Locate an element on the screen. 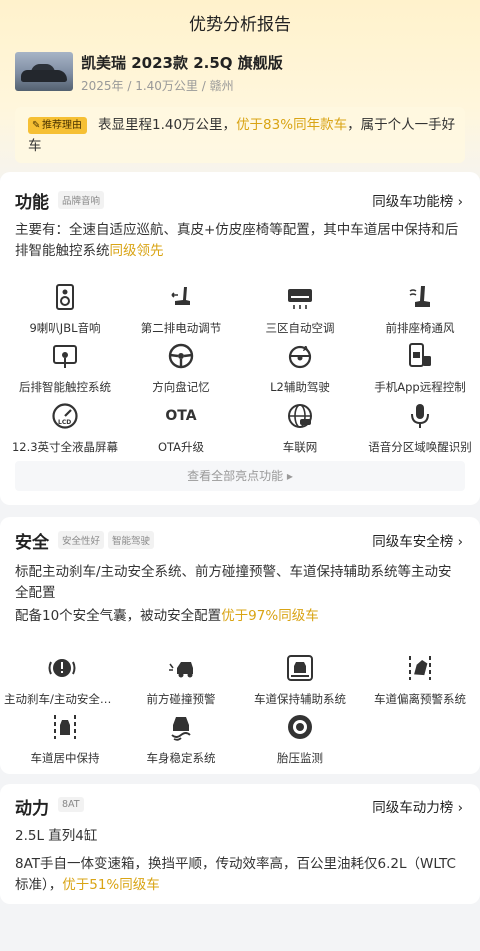 This screenshot has width=480, height=951. safety-item: 胎压监测 is located at coordinates (300, 739).